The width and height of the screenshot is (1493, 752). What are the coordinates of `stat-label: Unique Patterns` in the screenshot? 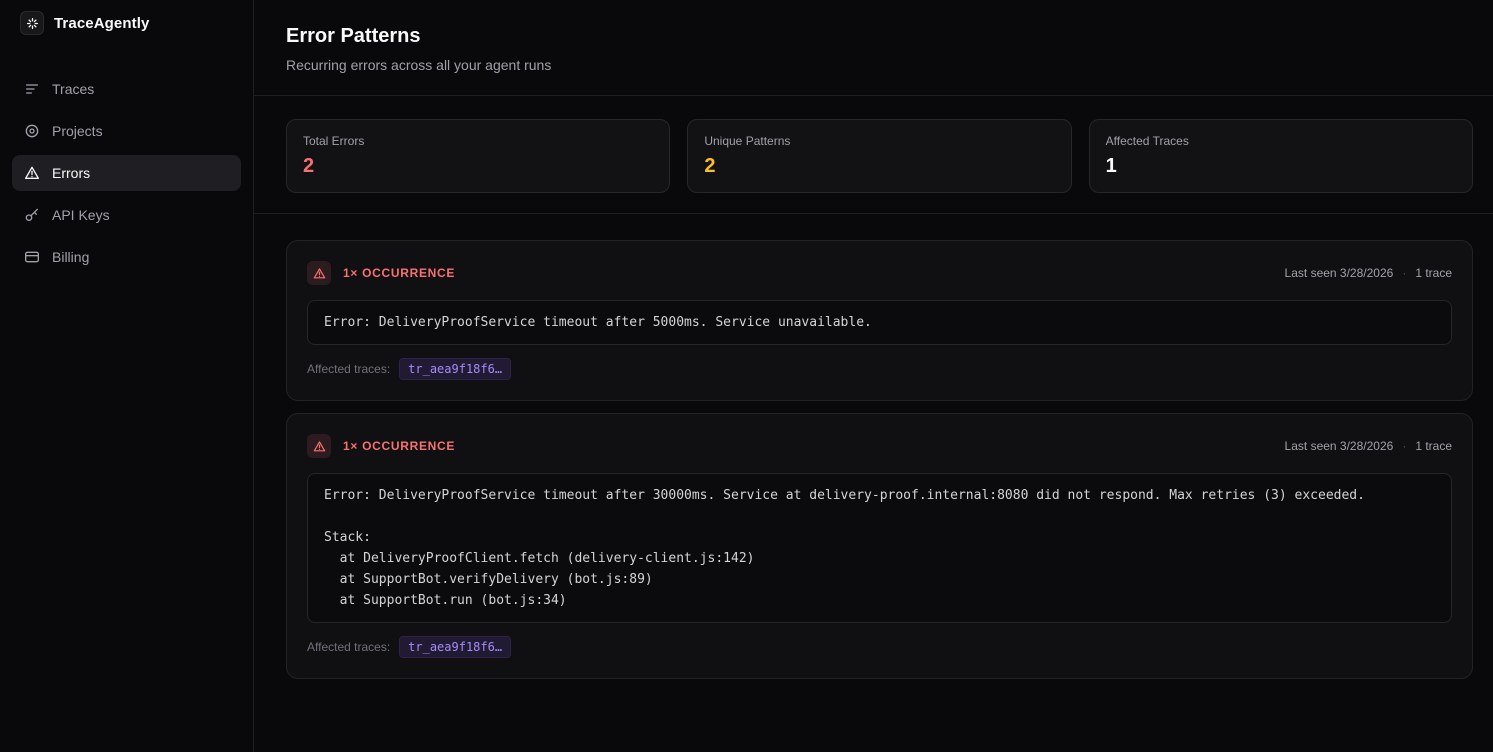 It's located at (747, 141).